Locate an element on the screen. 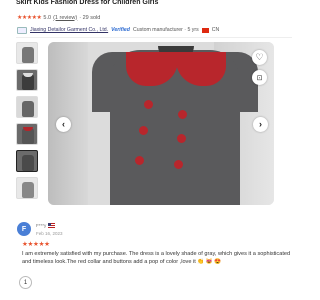  us-flag-icon is located at coordinates (52, 225).